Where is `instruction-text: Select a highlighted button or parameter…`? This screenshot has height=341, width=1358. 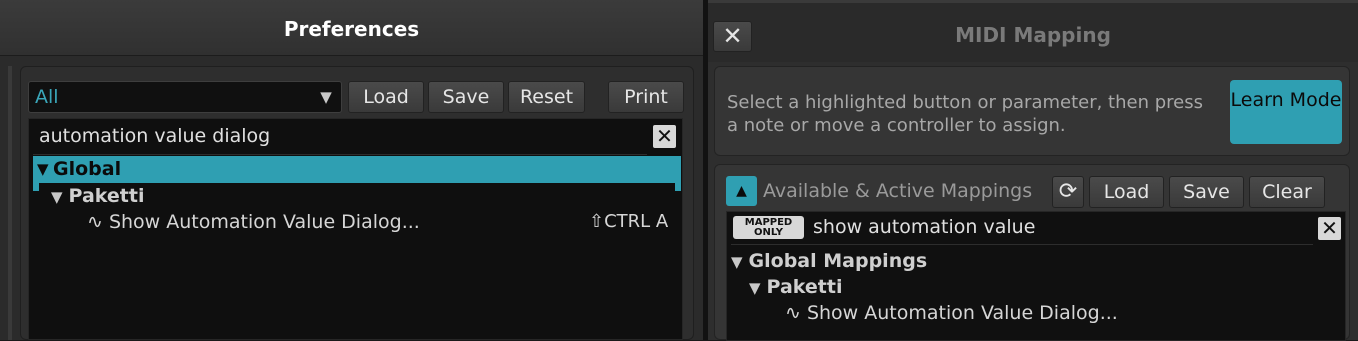
instruction-text: Select a highlighted button or parameter… is located at coordinates (965, 114).